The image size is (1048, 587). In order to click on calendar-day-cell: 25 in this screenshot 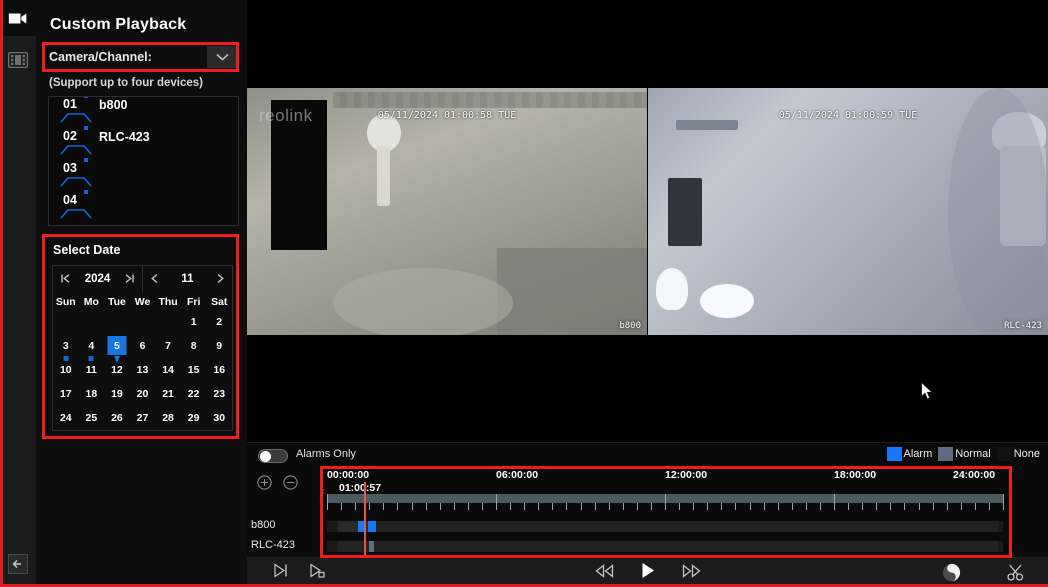, I will do `click(92, 418)`.